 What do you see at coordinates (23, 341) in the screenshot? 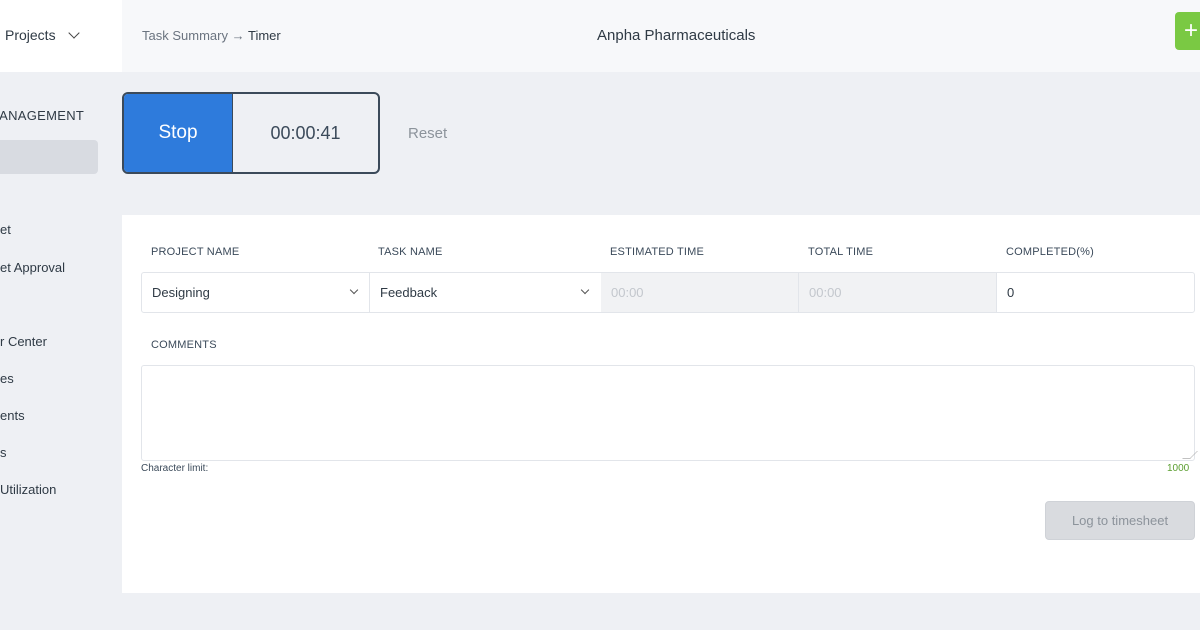
I see `sidebar-item-center: r Center` at bounding box center [23, 341].